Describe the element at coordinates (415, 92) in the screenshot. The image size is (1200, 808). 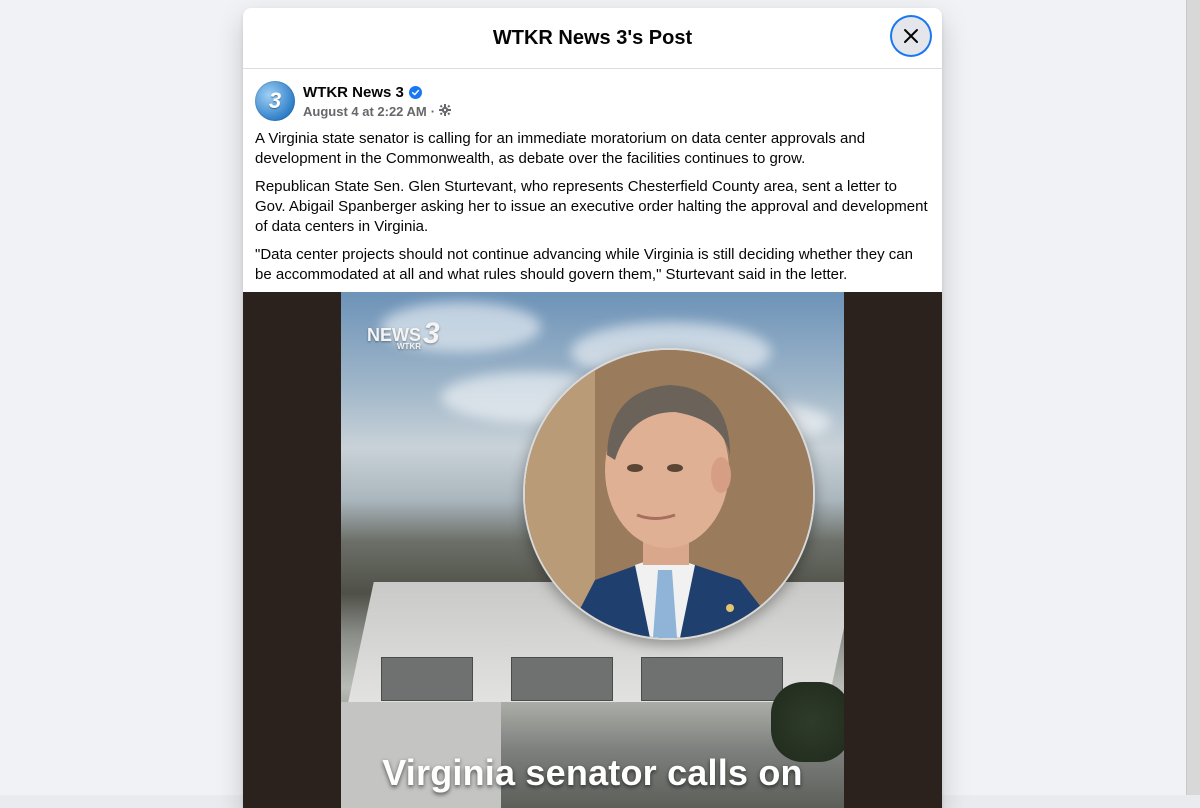
I see `verified-badge-icon` at that location.